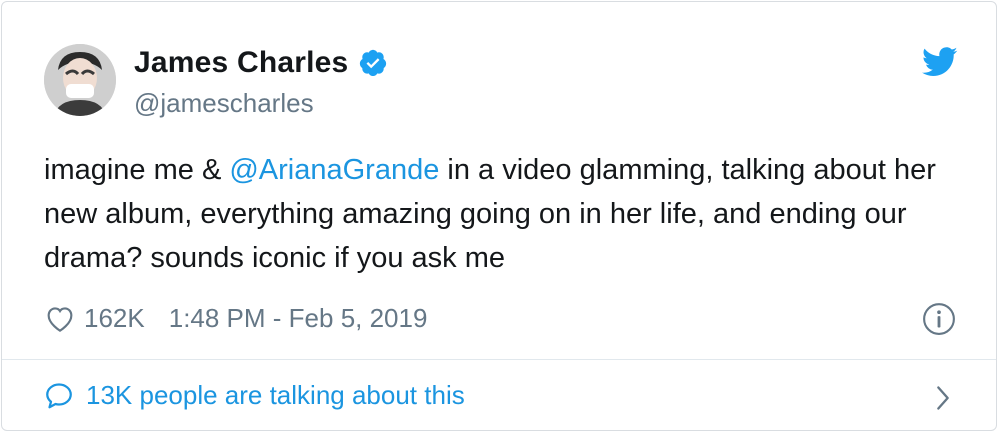 This screenshot has width=1000, height=434. What do you see at coordinates (334, 170) in the screenshot?
I see `mention-link: @ArianaGrande` at bounding box center [334, 170].